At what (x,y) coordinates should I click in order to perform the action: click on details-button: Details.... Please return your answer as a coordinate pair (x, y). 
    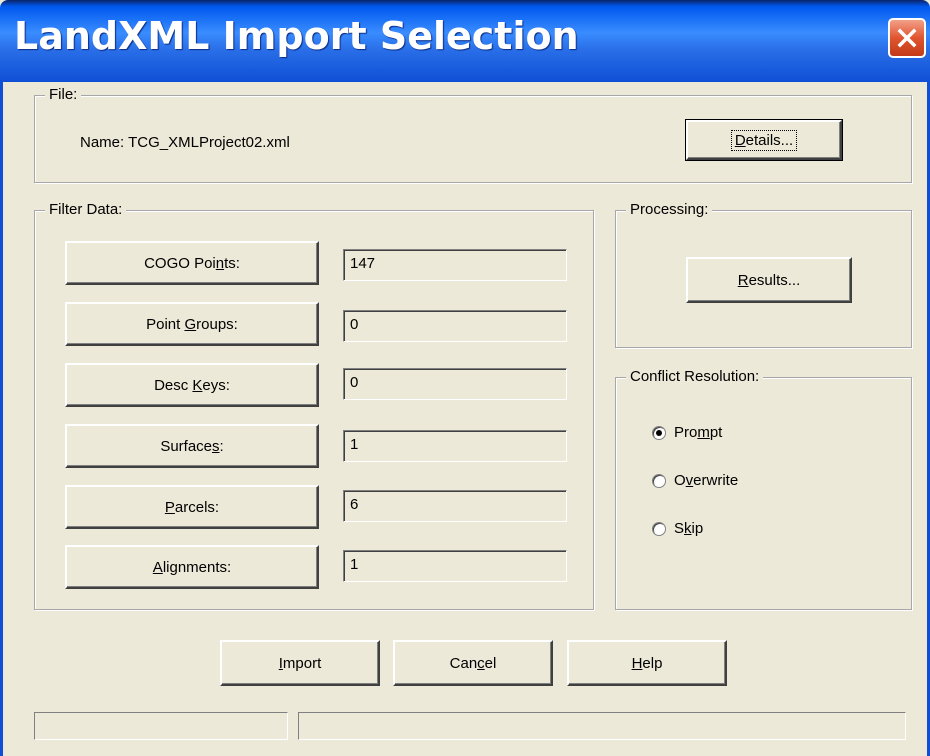
    Looking at the image, I should click on (764, 140).